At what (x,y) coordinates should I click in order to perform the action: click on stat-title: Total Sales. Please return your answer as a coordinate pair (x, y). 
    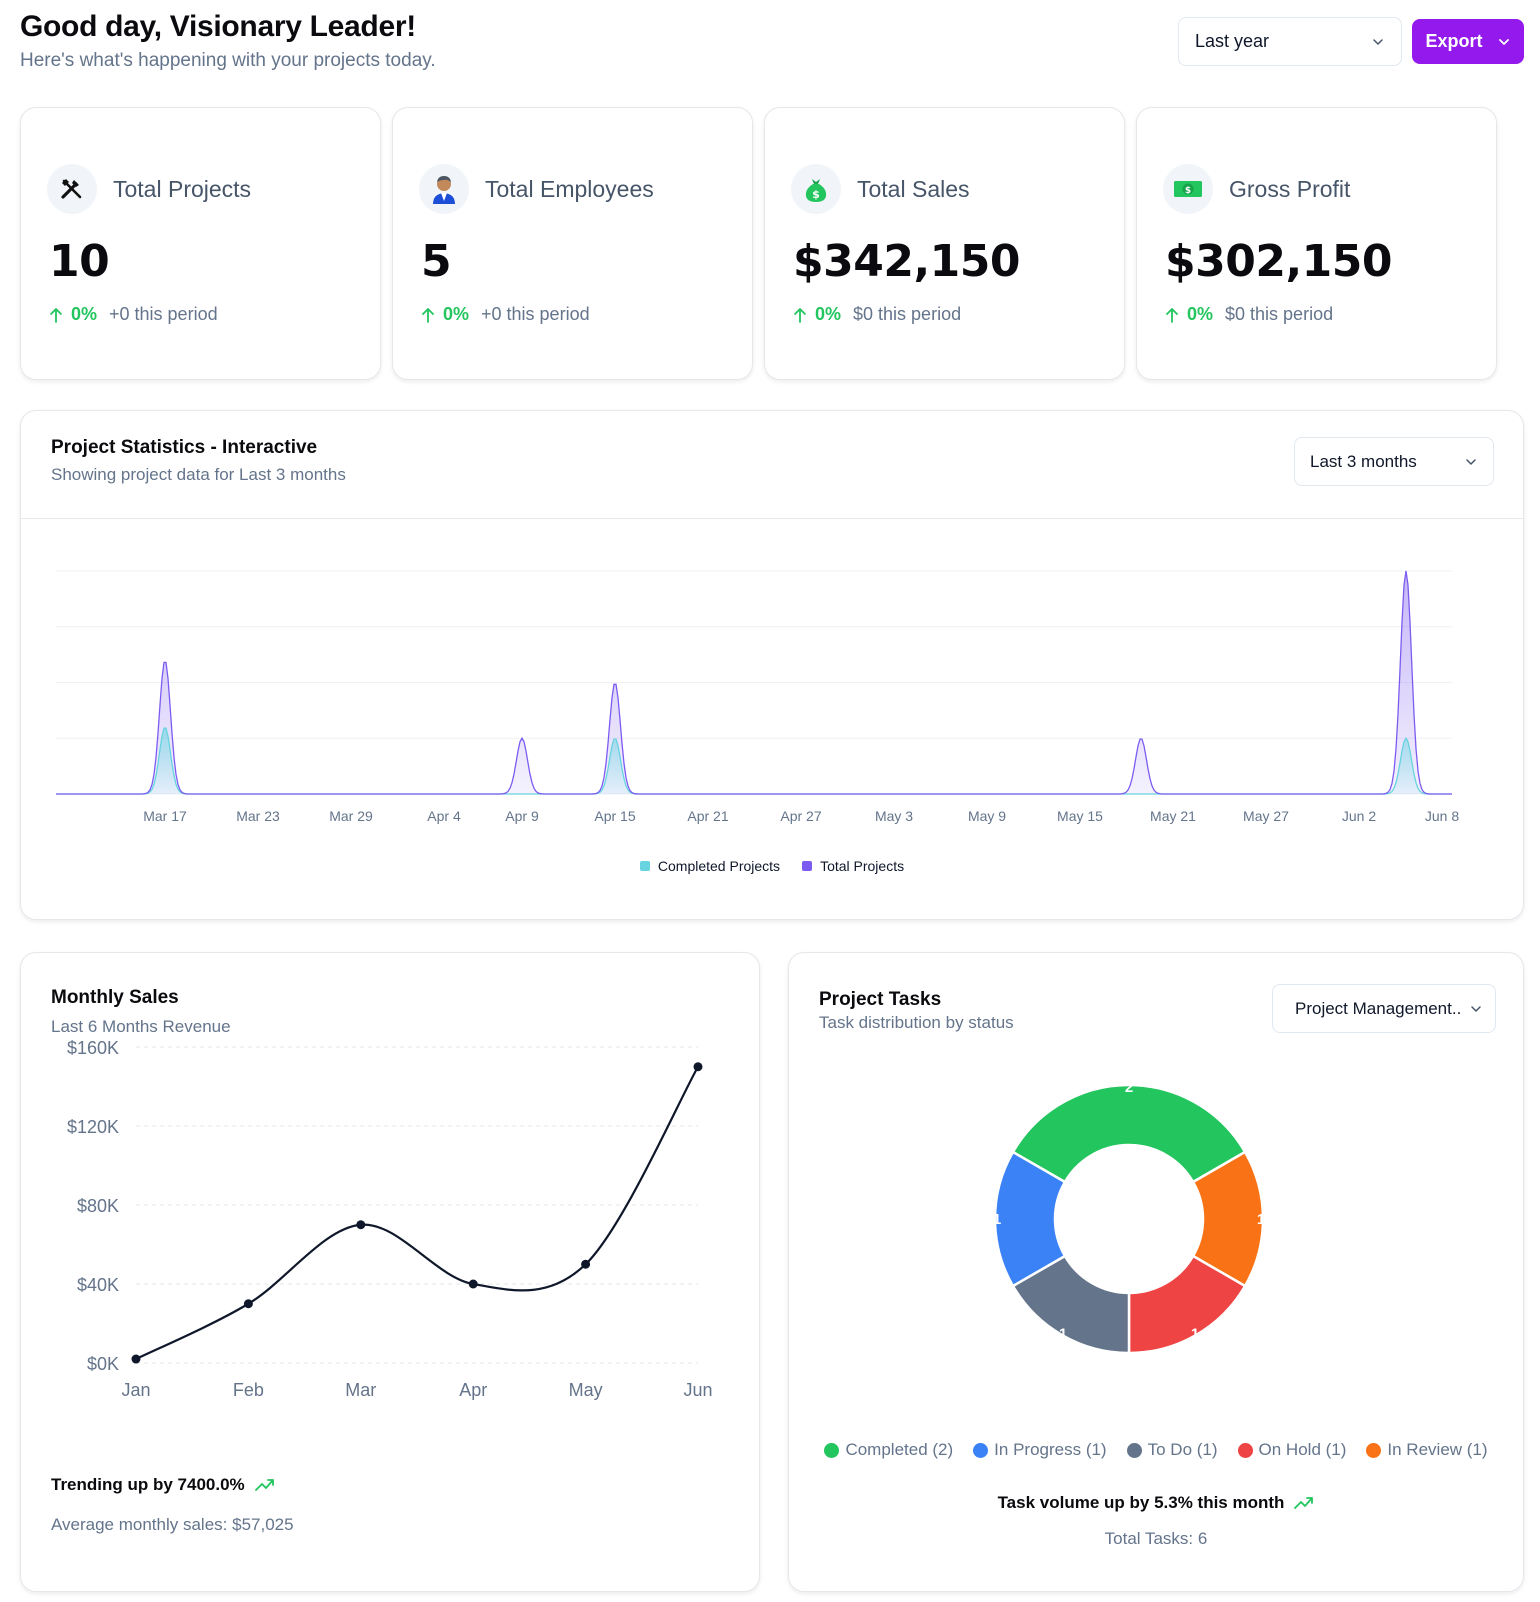
    Looking at the image, I should click on (913, 188).